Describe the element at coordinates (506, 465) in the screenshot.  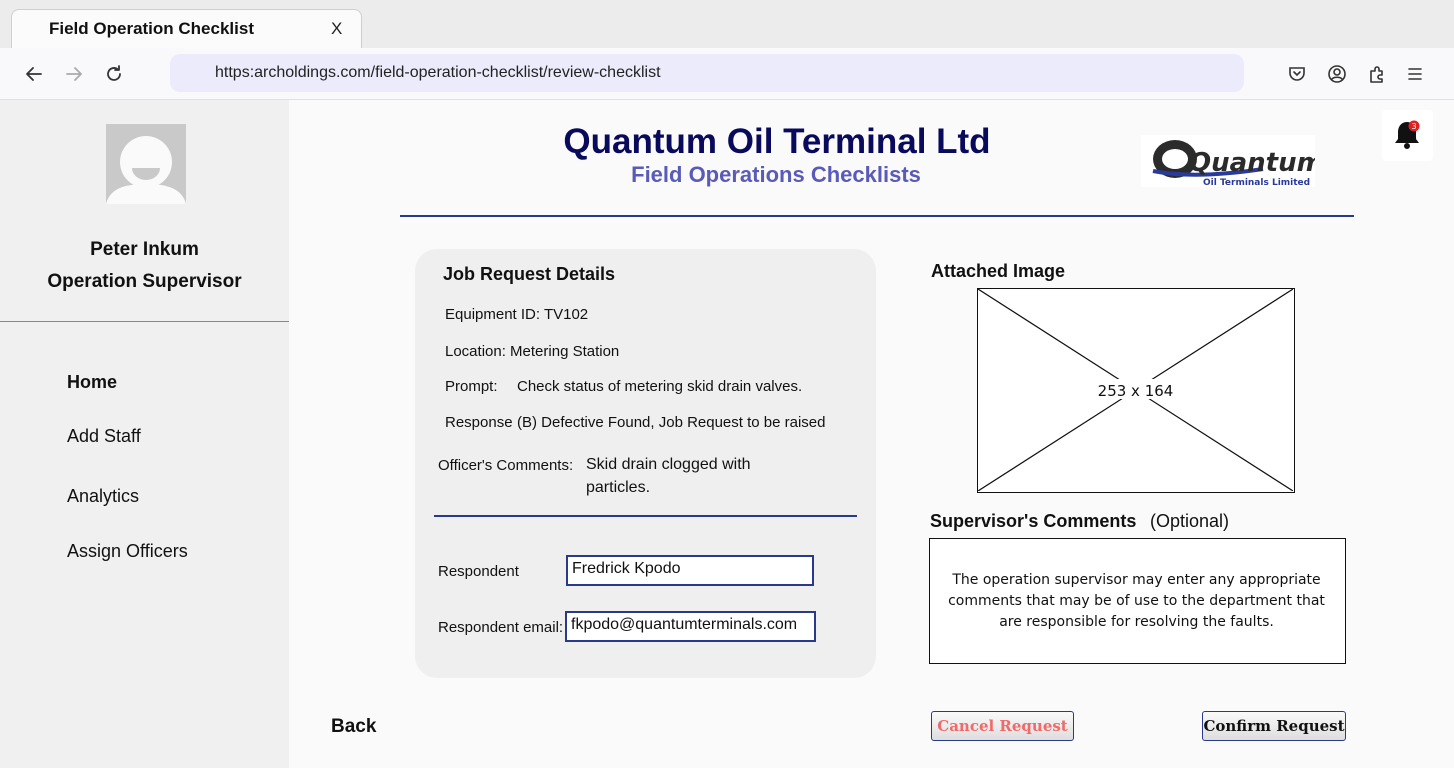
I see `officer-comments-label: Officer's Comments:` at that location.